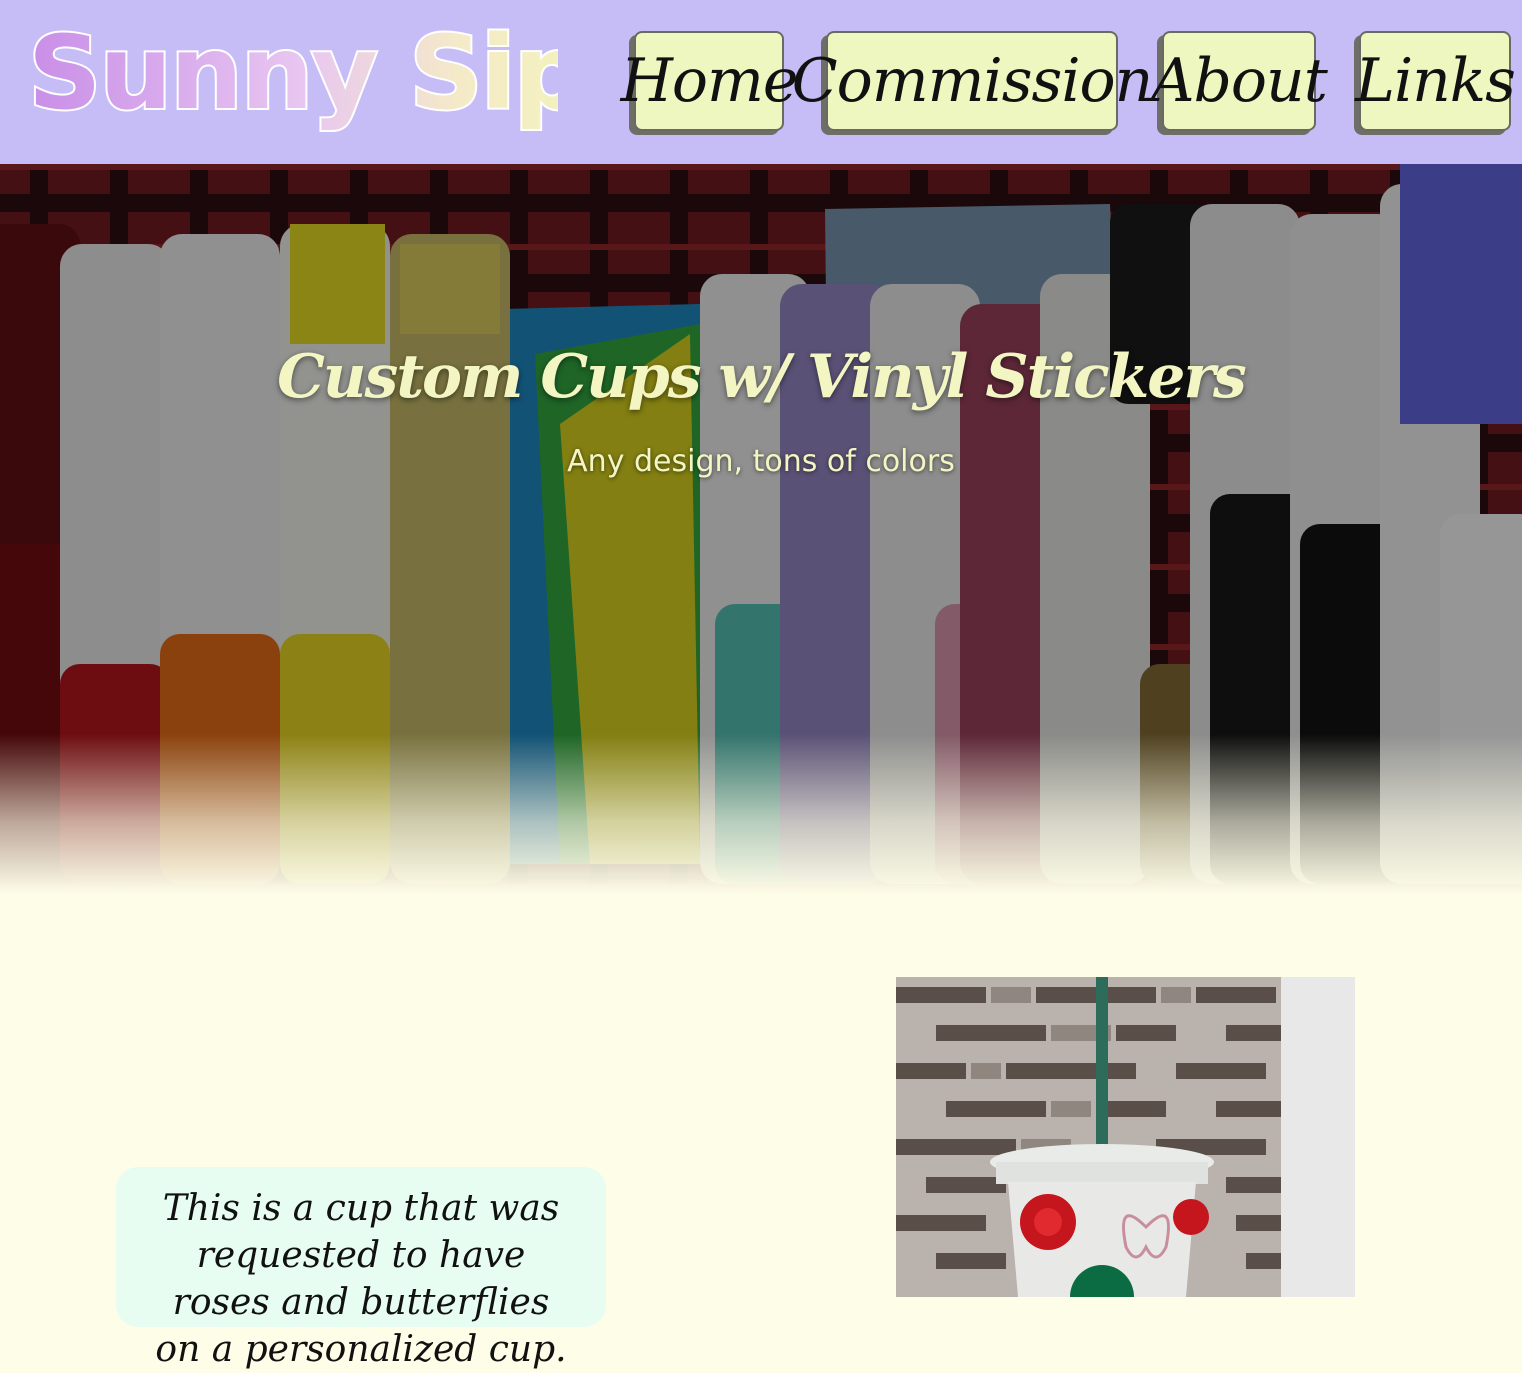  Describe the element at coordinates (762, 377) in the screenshot. I see `hero-title: Custom Cups w/ Vinyl Stickers` at that location.